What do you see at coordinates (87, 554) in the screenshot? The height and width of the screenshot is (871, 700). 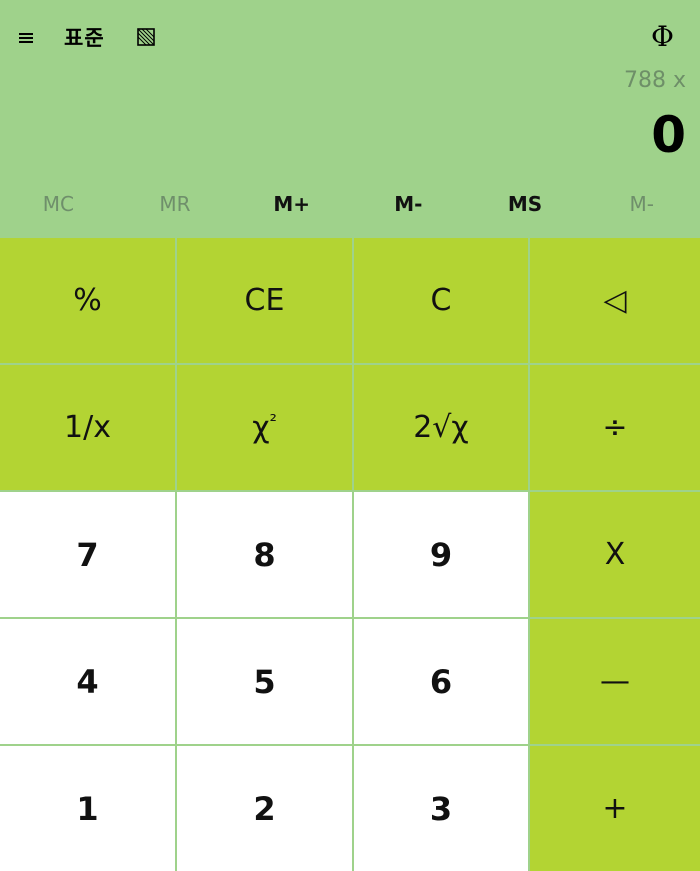 I see `digit-7-button: 7` at bounding box center [87, 554].